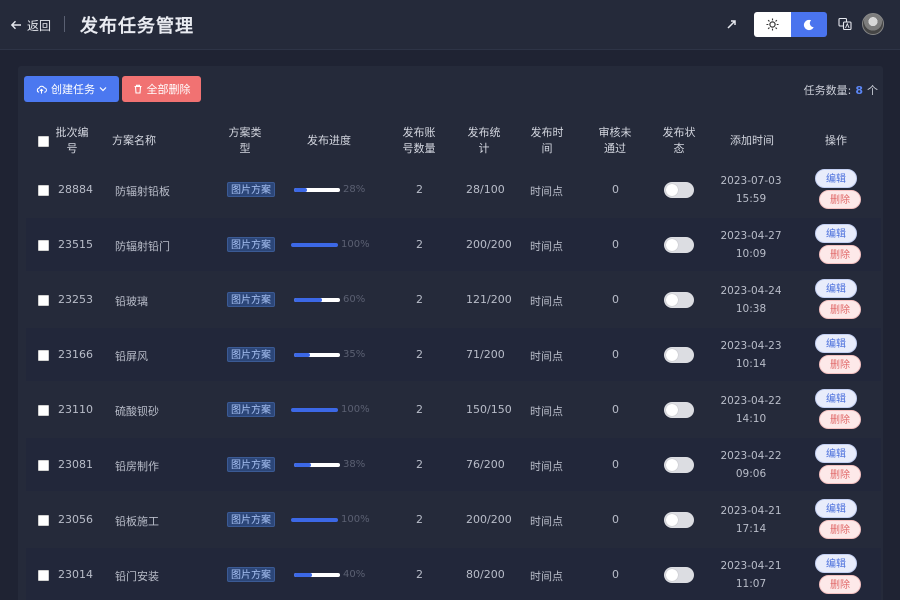 This screenshot has height=600, width=900. I want to click on publish-stats: 28/100, so click(485, 189).